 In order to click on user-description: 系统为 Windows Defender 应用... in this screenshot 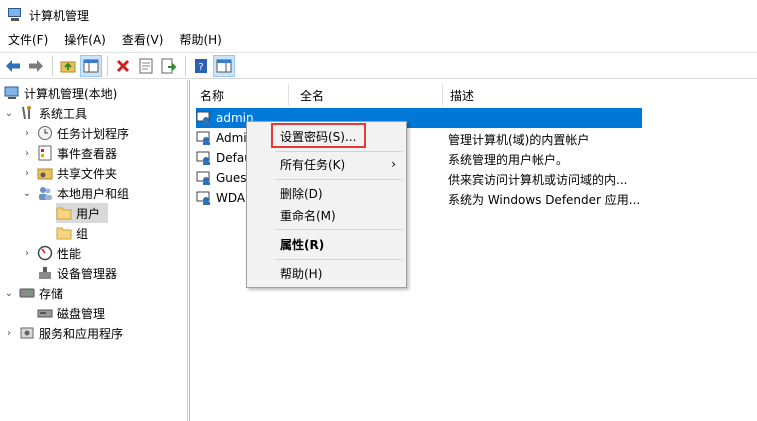, I will do `click(544, 200)`.